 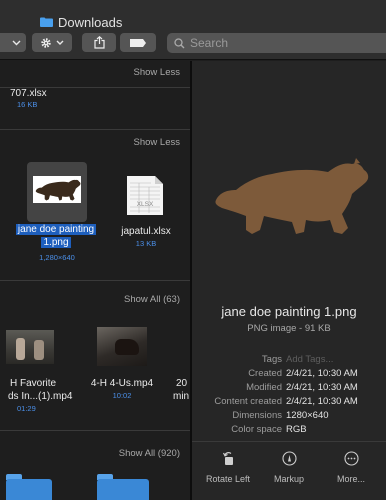 I want to click on tag-icon, so click(x=138, y=42).